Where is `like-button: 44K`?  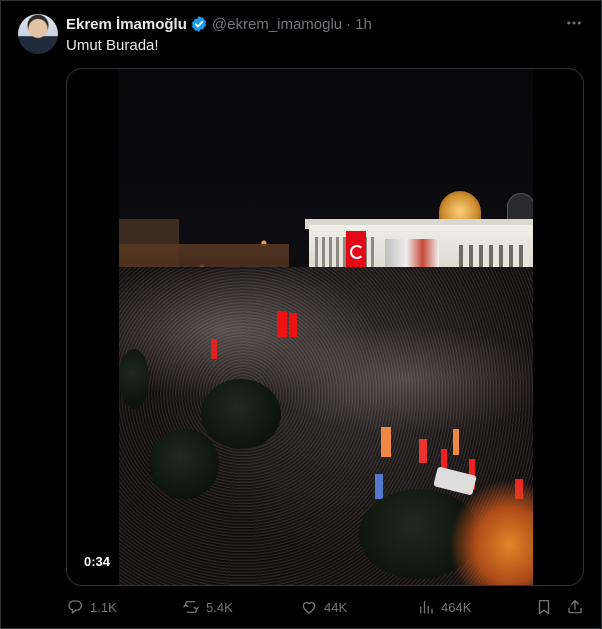 like-button: 44K is located at coordinates (323, 607).